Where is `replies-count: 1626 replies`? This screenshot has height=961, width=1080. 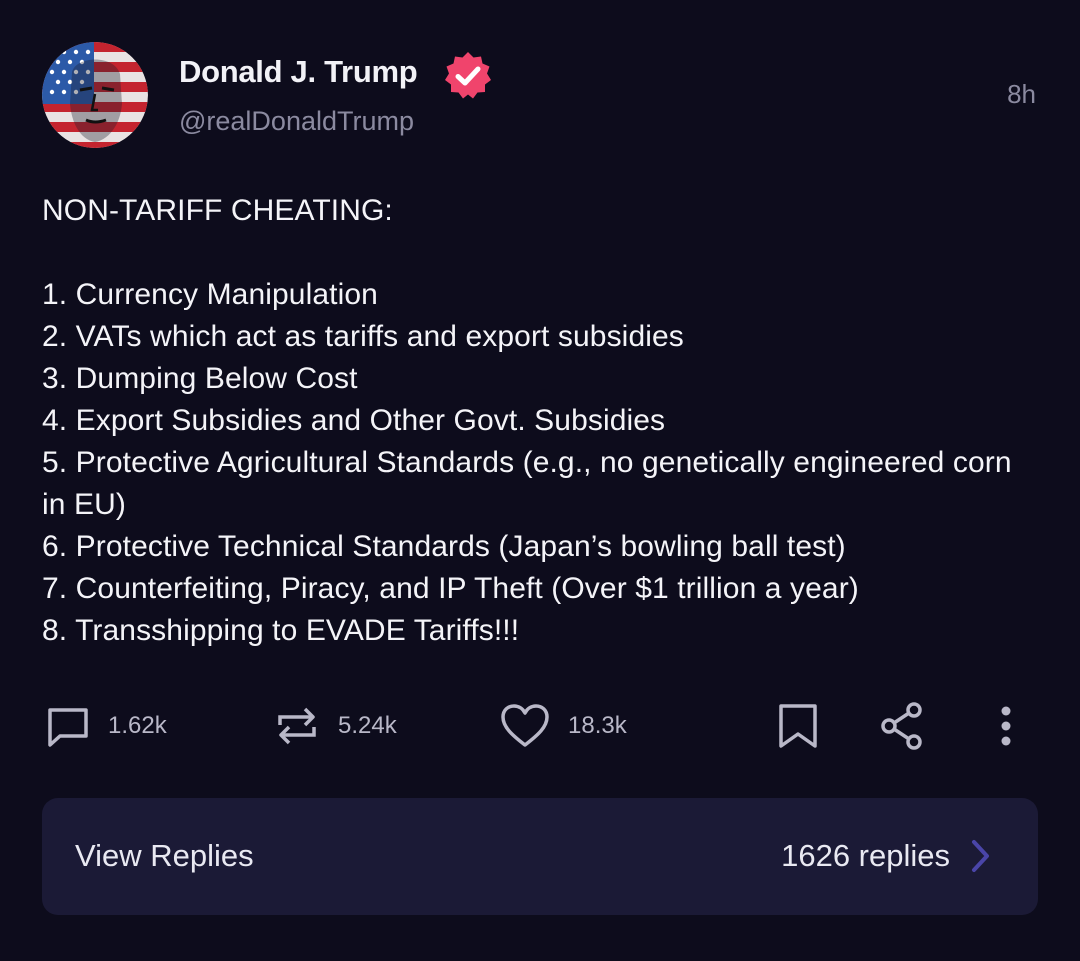
replies-count: 1626 replies is located at coordinates (865, 855).